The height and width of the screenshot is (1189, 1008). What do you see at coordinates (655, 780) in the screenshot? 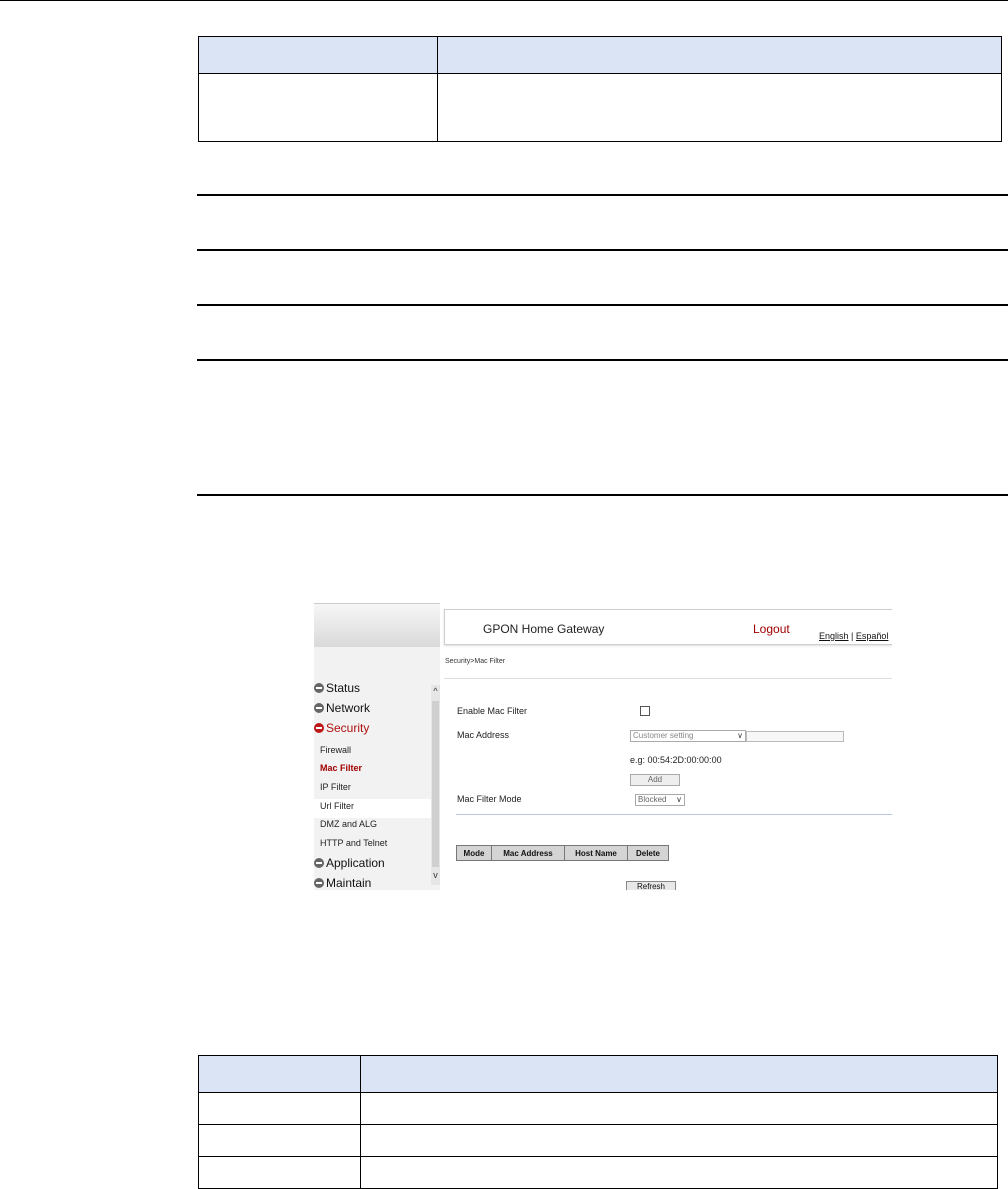
I see `add-button: Add` at bounding box center [655, 780].